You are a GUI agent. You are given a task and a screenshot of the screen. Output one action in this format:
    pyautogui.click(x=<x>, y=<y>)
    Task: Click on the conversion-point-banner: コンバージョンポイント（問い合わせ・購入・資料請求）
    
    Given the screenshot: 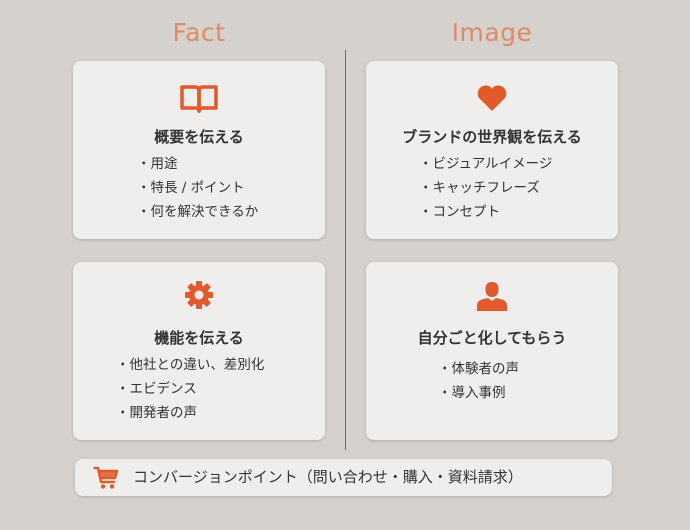 What is the action you would take?
    pyautogui.click(x=343, y=477)
    